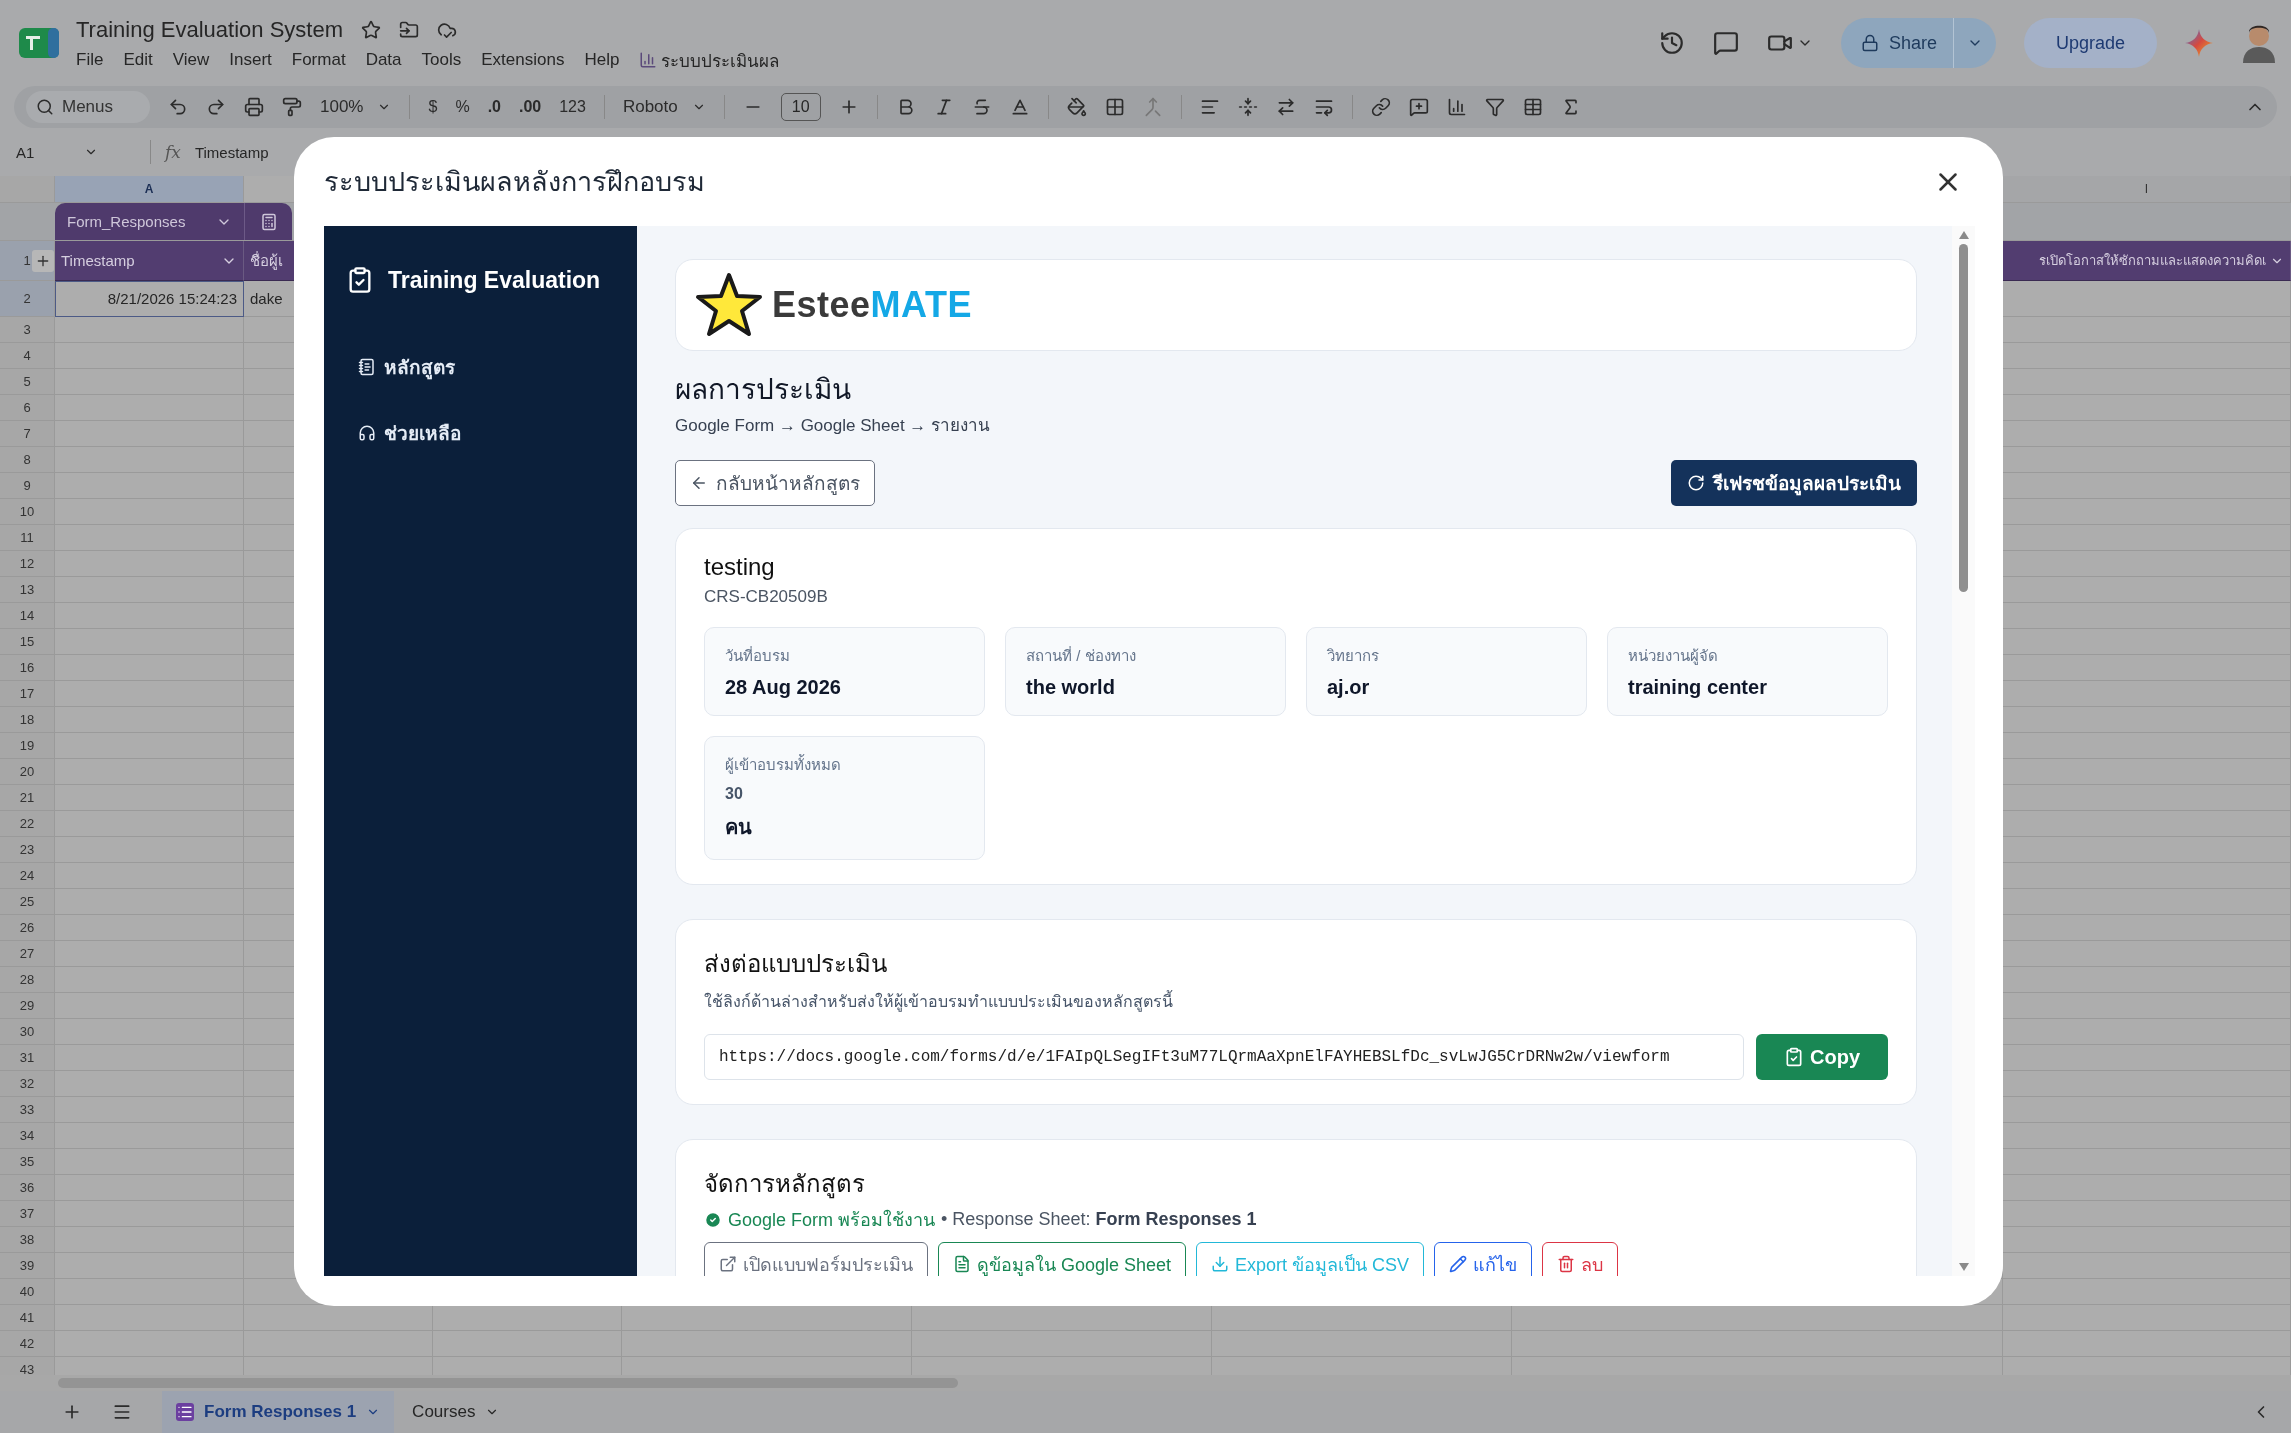  What do you see at coordinates (27, 798) in the screenshot?
I see `row-number: 21` at bounding box center [27, 798].